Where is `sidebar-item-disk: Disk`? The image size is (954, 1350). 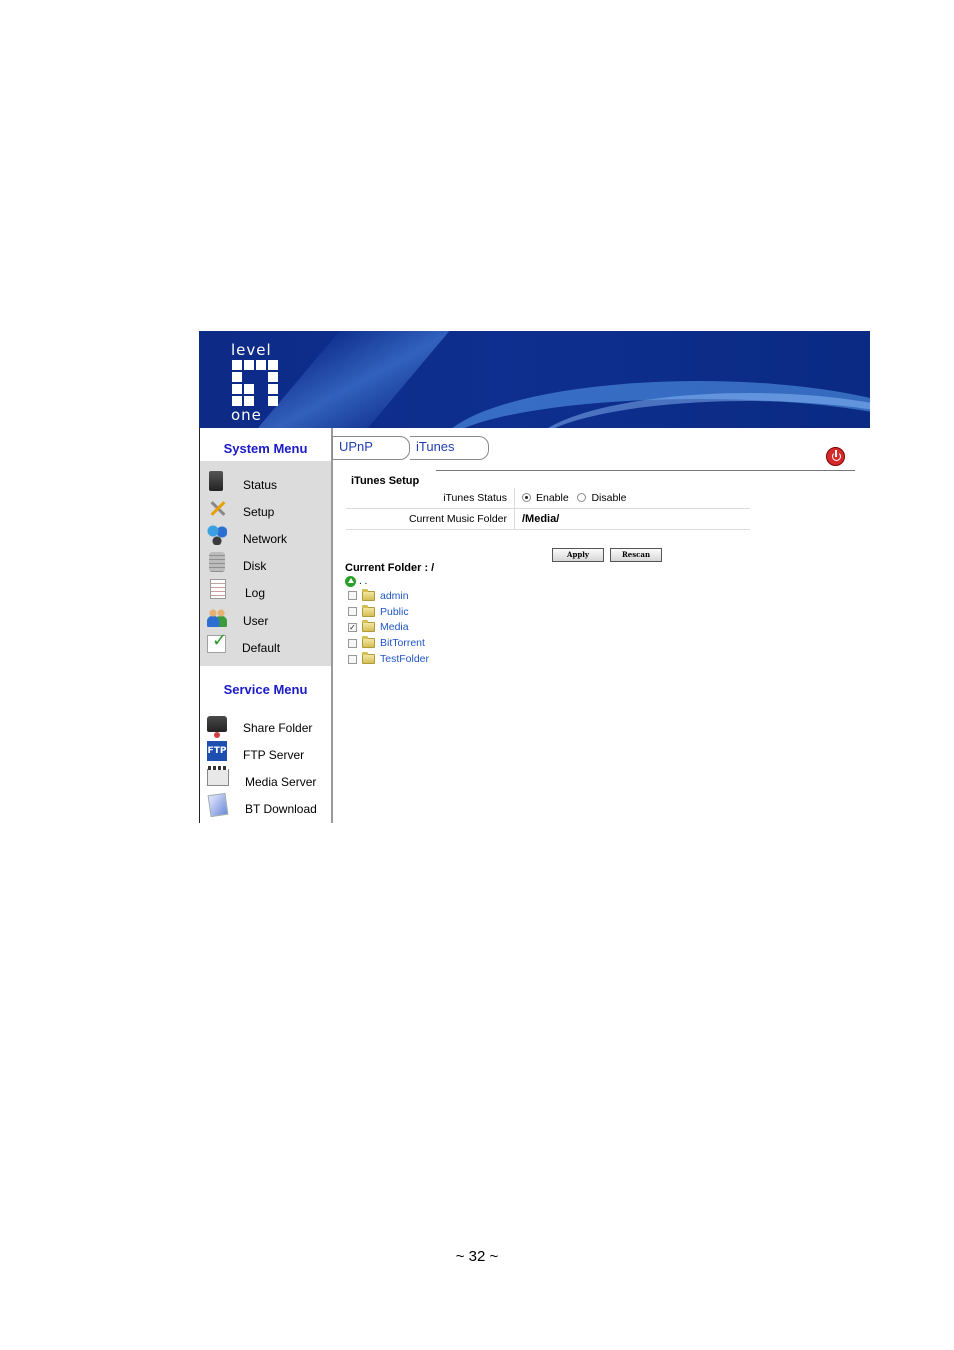 sidebar-item-disk: Disk is located at coordinates (265, 562).